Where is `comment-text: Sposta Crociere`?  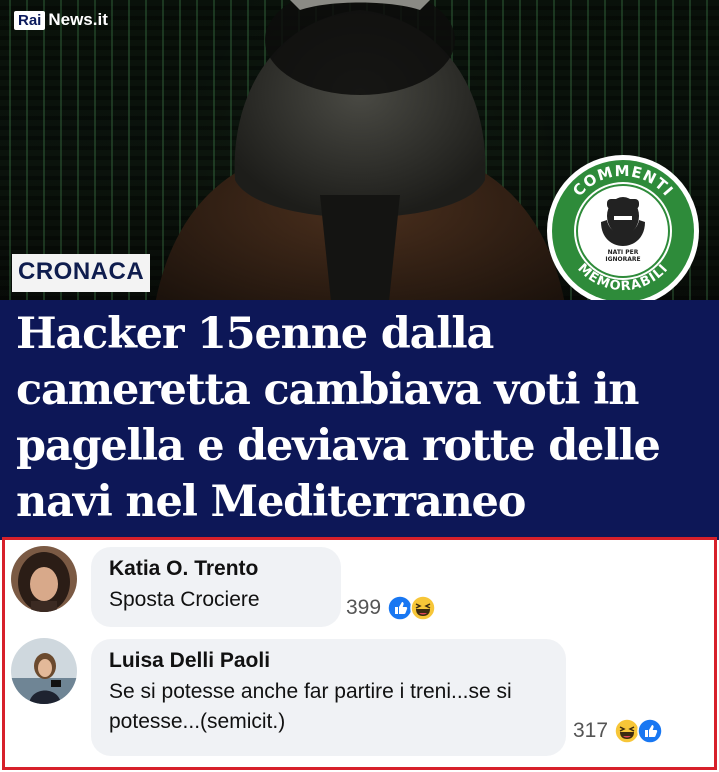 comment-text: Sposta Crociere is located at coordinates (184, 599).